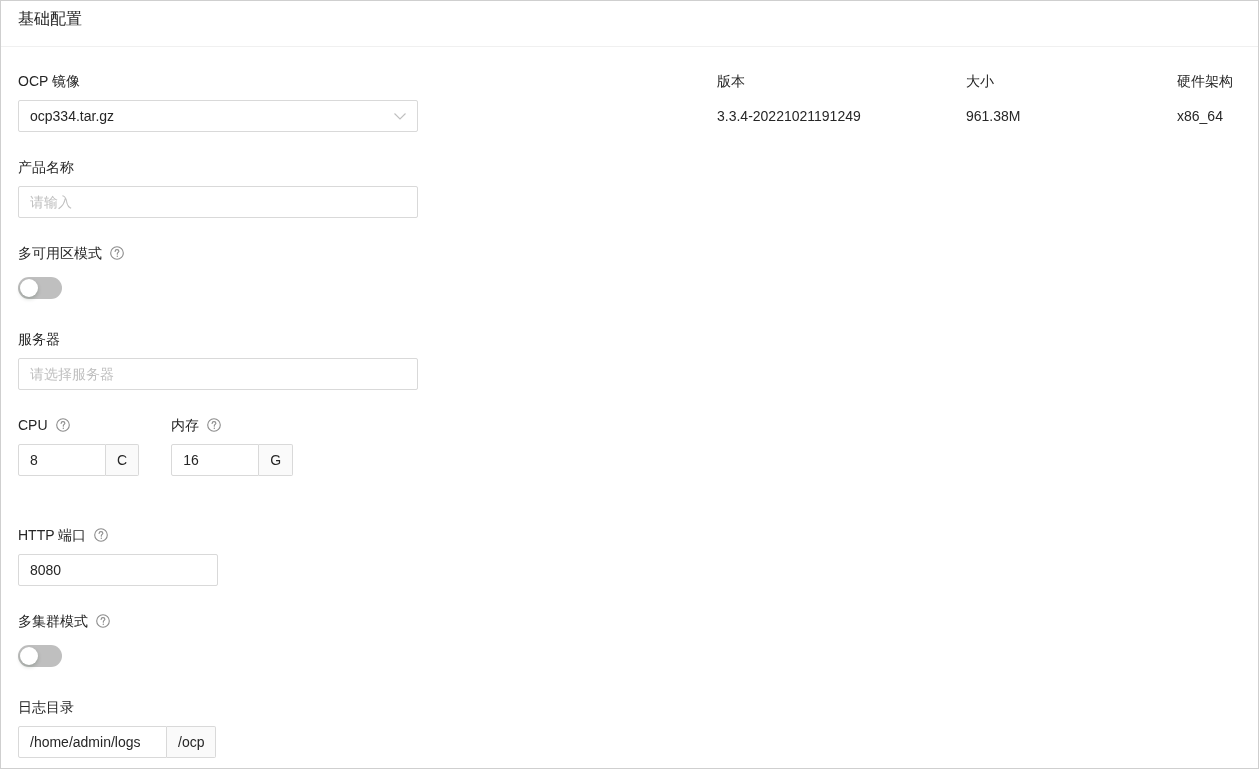  What do you see at coordinates (123, 460) in the screenshot?
I see `unit-addon: C` at bounding box center [123, 460].